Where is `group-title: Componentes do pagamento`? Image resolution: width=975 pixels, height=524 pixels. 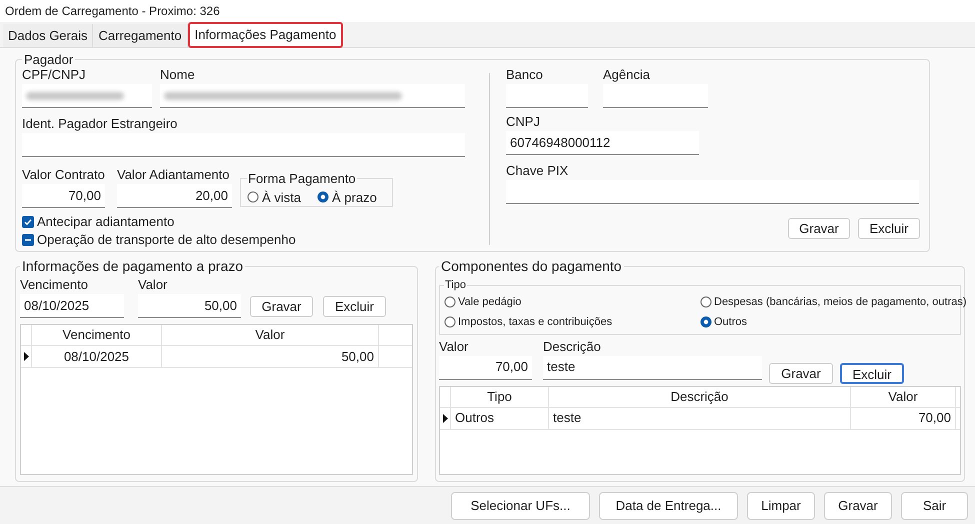
group-title: Componentes do pagamento is located at coordinates (531, 266).